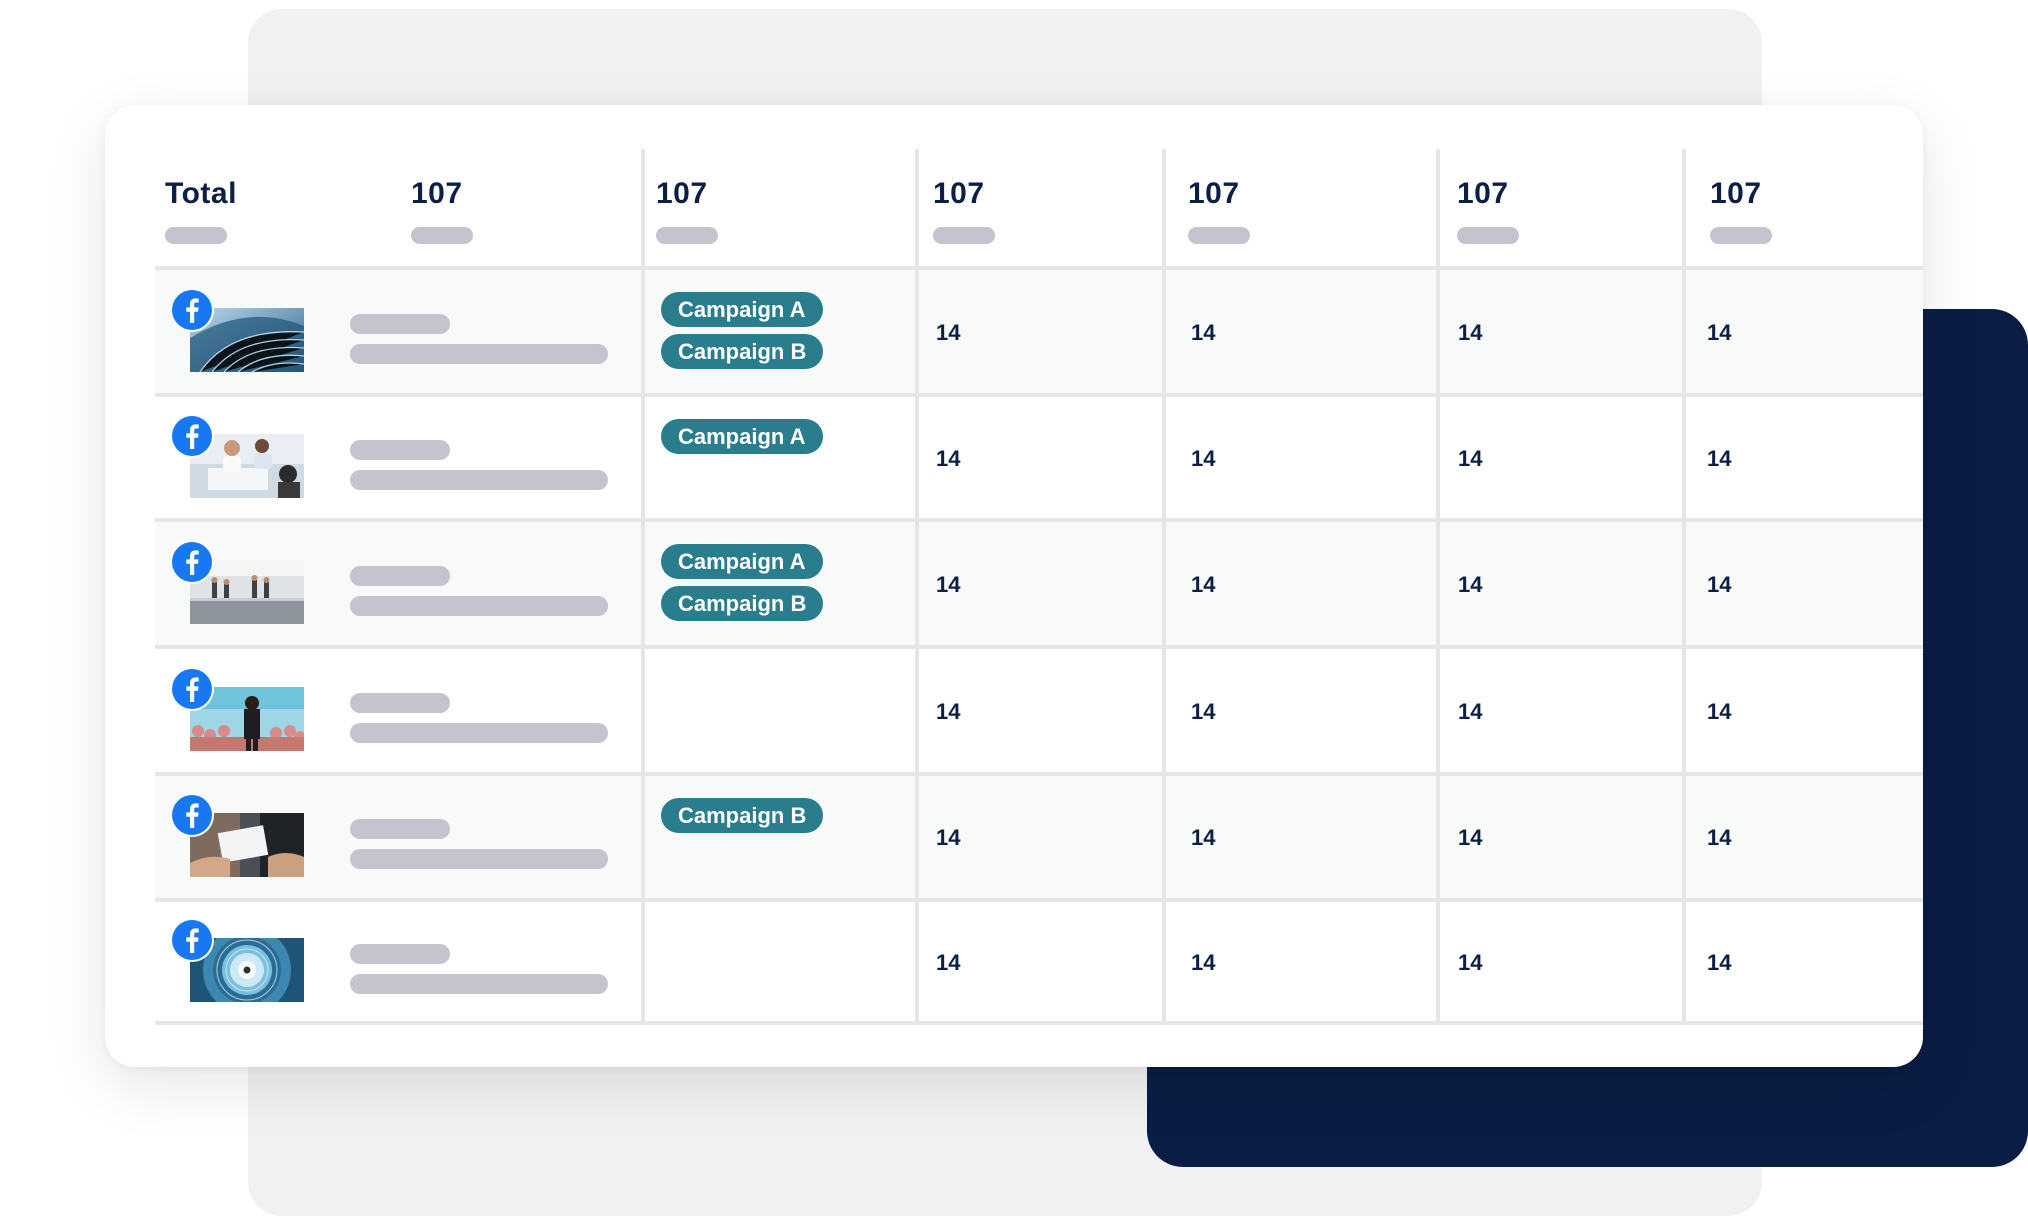  What do you see at coordinates (250, 209) in the screenshot?
I see `header-total: Total` at bounding box center [250, 209].